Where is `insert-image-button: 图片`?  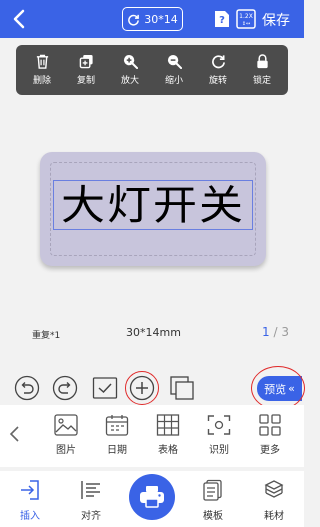
insert-image-button: 图片 is located at coordinates (66, 435).